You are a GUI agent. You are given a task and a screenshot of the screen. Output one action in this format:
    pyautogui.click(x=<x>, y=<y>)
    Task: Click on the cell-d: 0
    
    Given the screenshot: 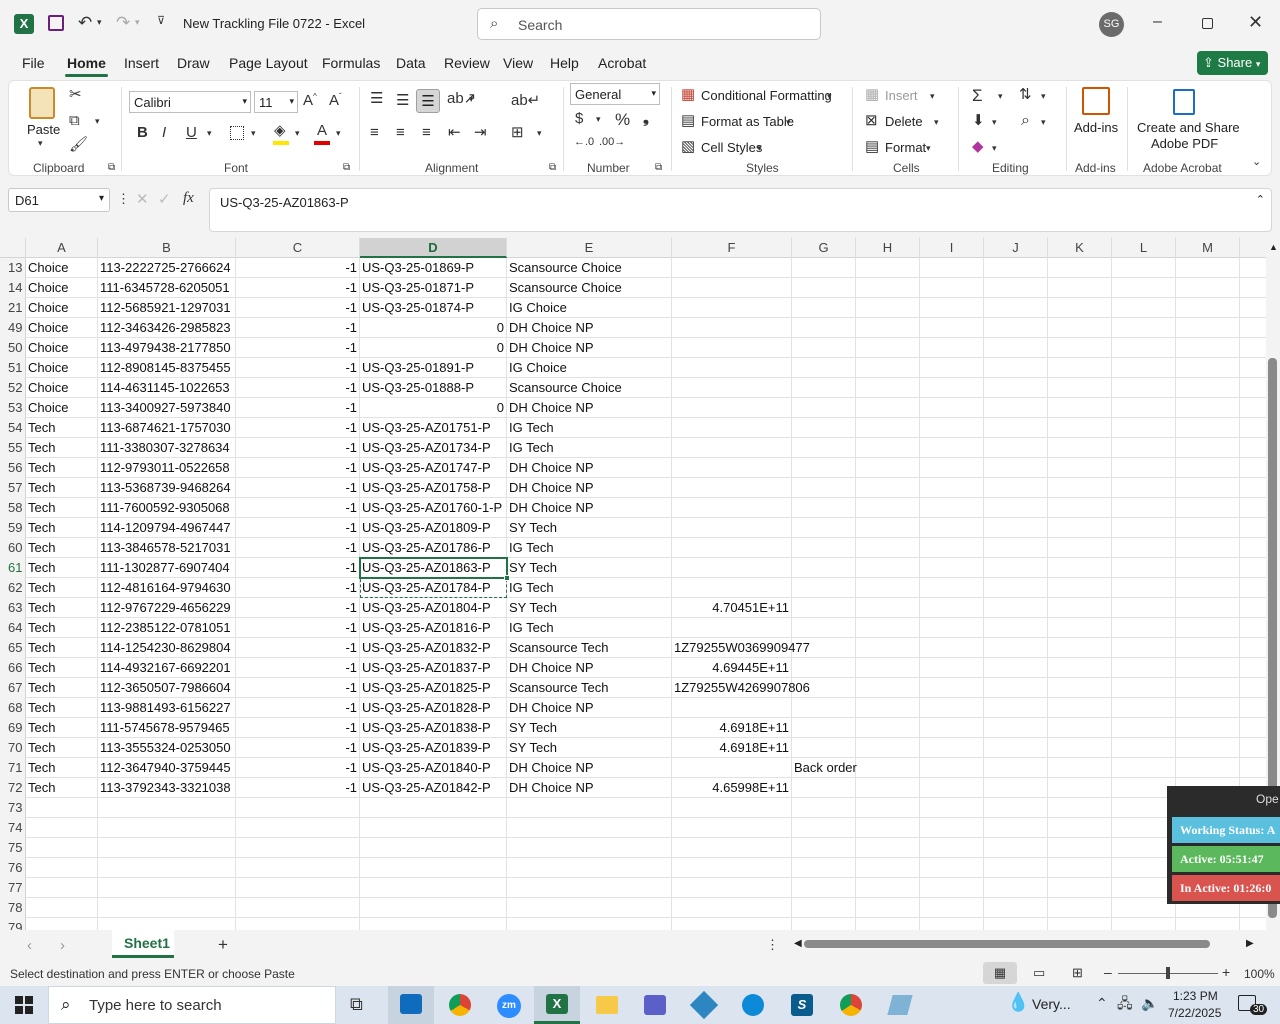 What is the action you would take?
    pyautogui.click(x=433, y=408)
    